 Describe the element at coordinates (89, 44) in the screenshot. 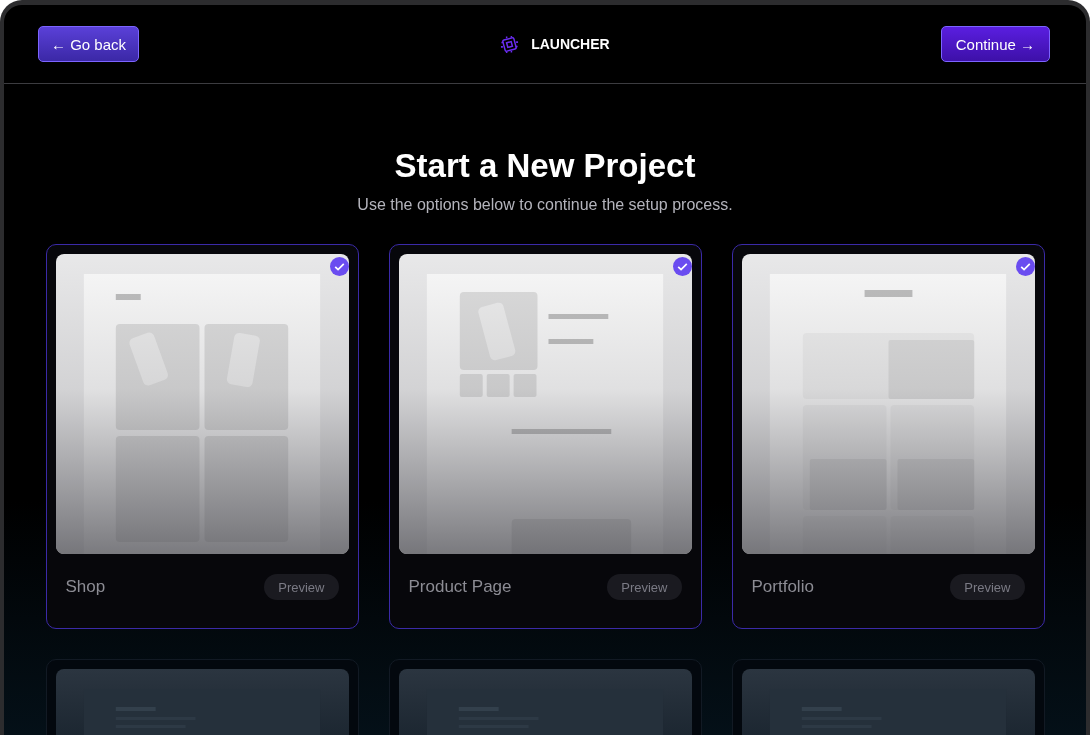

I see `go-back-button: ← Go back` at that location.